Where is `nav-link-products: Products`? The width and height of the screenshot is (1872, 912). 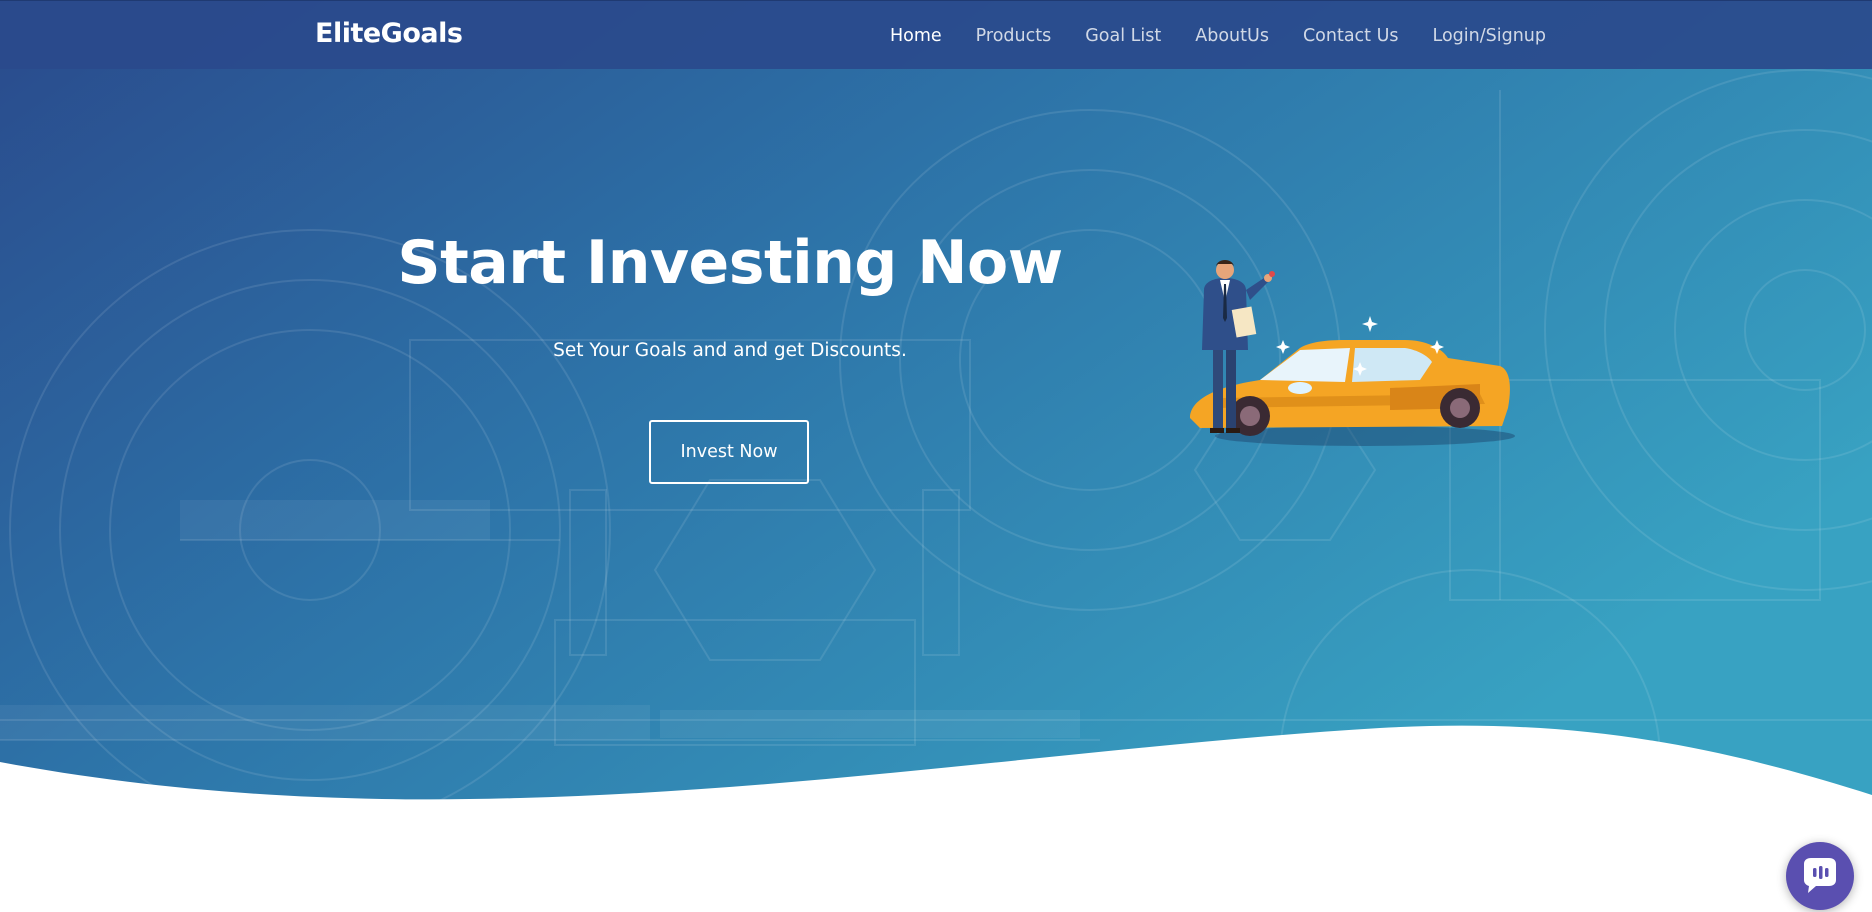
nav-link-products: Products is located at coordinates (1014, 36).